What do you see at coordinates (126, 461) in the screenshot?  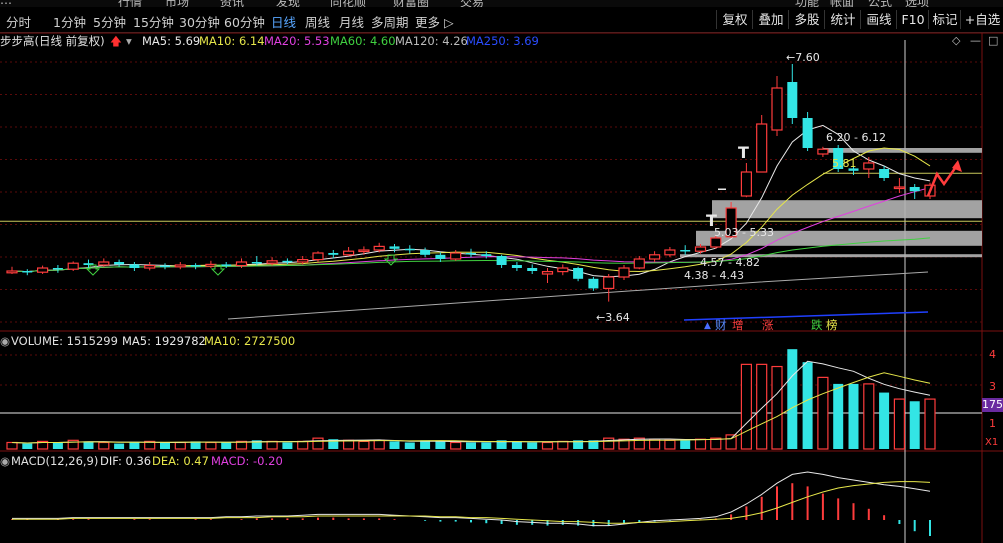 I see `macd-dif: DIF: 0.36` at bounding box center [126, 461].